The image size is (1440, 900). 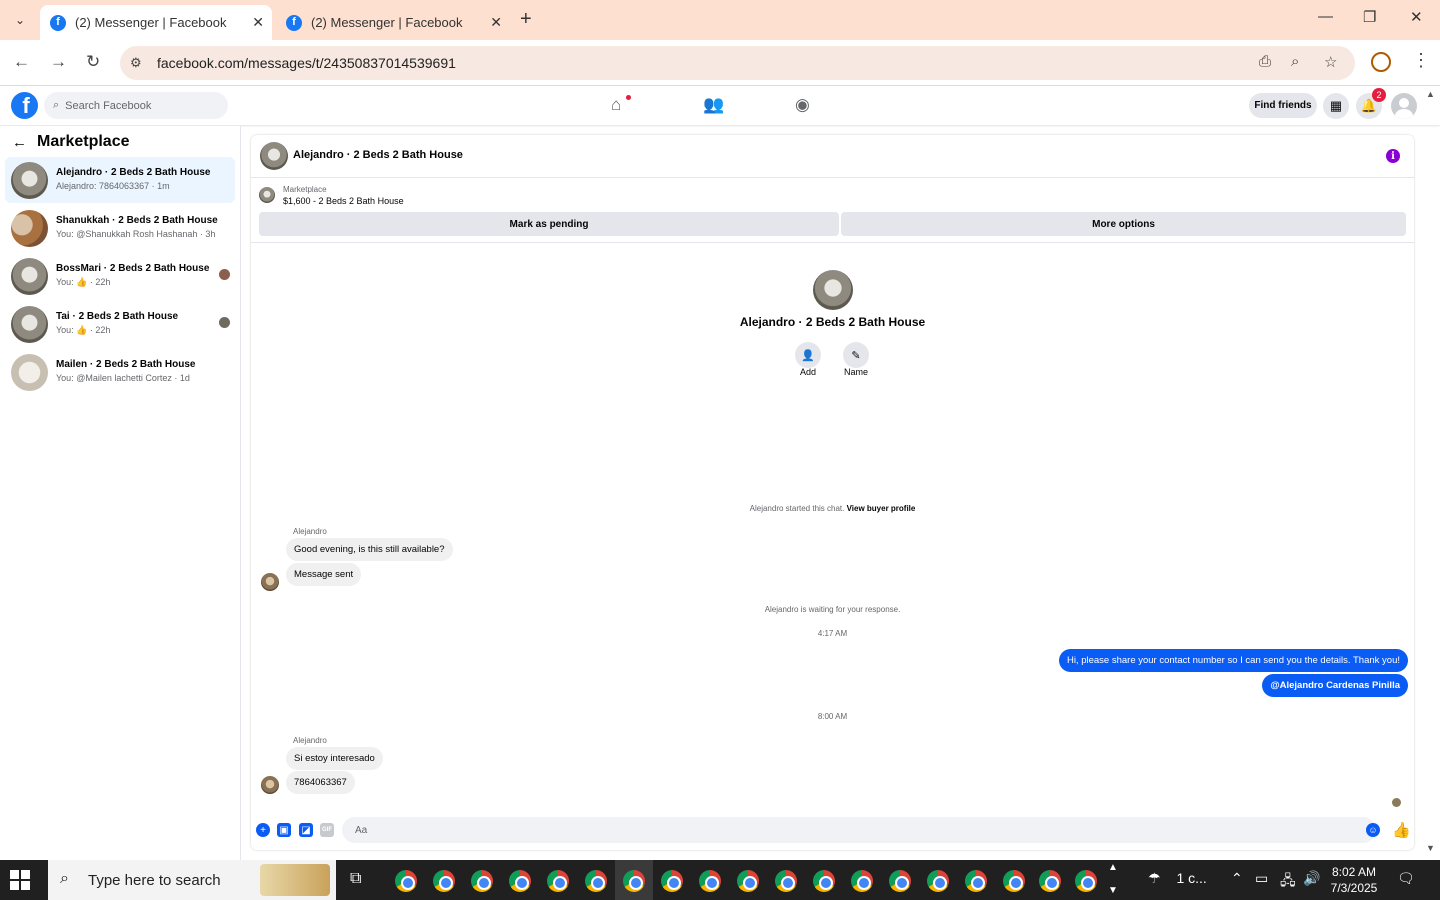 What do you see at coordinates (802, 105) in the screenshot?
I see `groups-icon: ◉` at bounding box center [802, 105].